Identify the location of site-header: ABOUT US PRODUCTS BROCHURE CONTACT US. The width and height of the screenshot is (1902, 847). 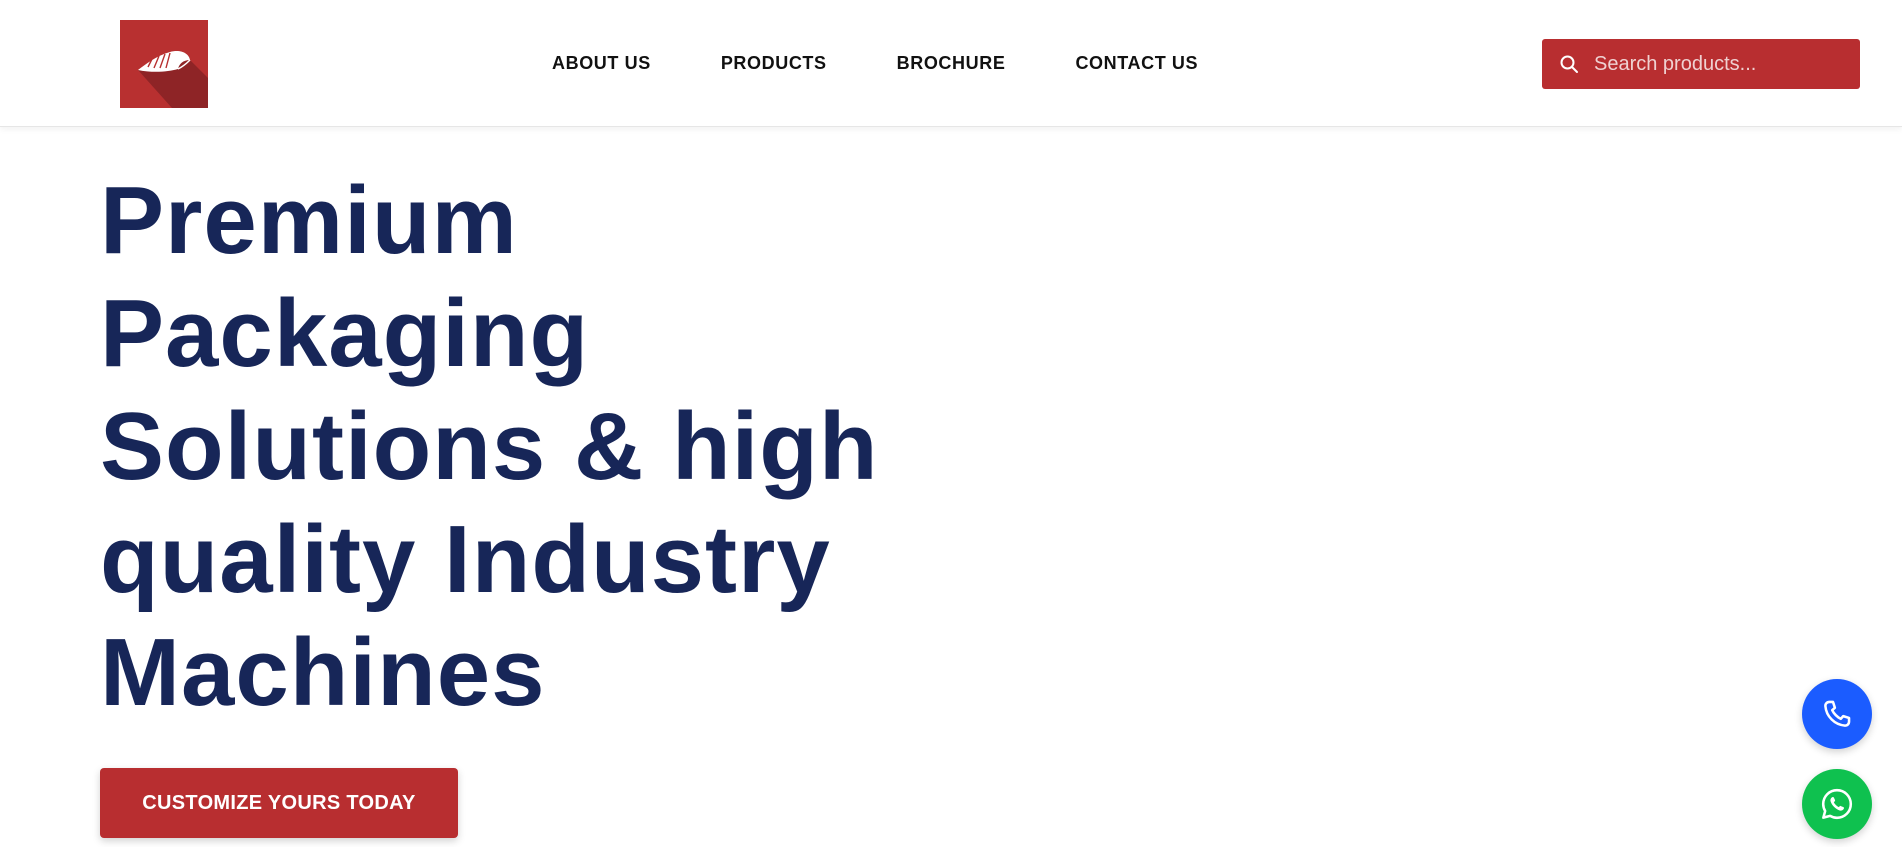
(951, 63).